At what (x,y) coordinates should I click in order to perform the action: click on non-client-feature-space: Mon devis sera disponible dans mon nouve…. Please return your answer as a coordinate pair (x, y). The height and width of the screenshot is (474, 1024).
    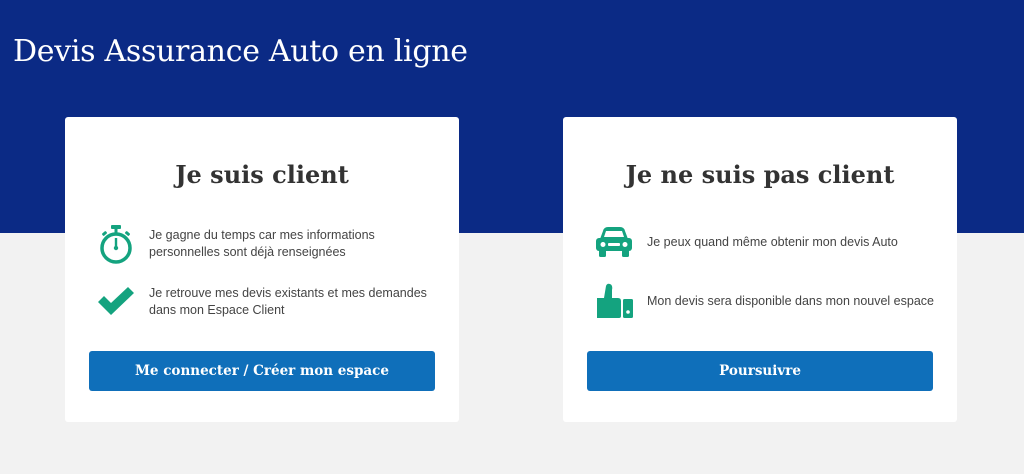
    Looking at the image, I should click on (765, 301).